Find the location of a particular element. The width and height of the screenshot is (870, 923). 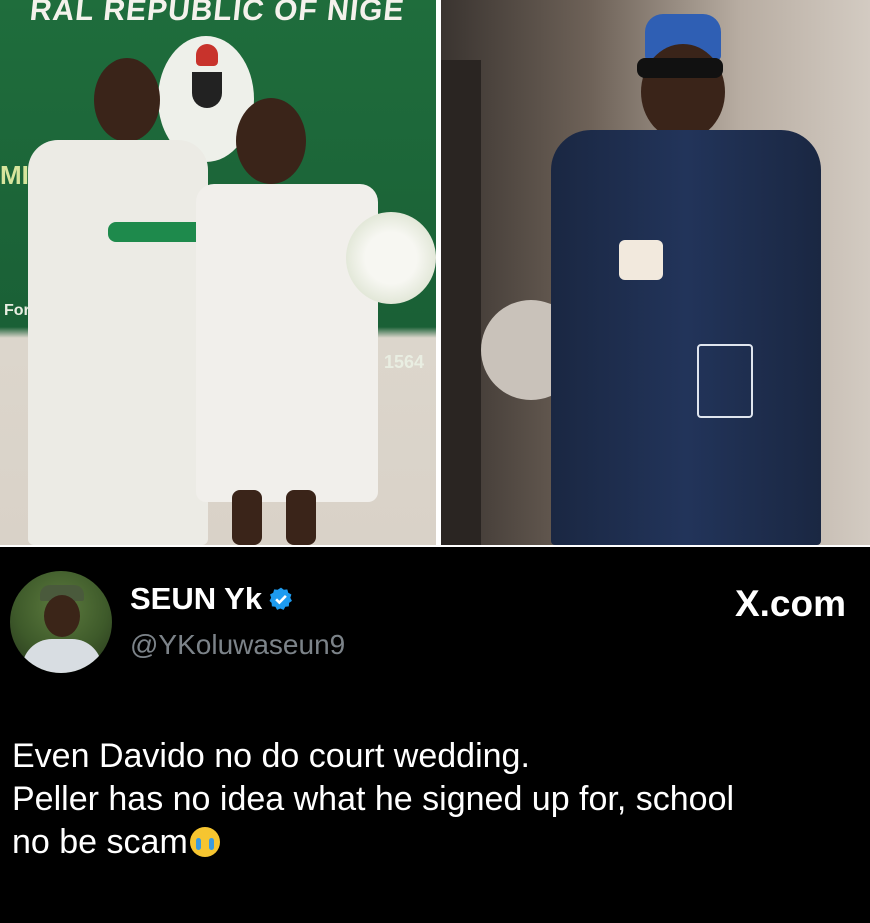

groom-white-suit is located at coordinates (118, 342).